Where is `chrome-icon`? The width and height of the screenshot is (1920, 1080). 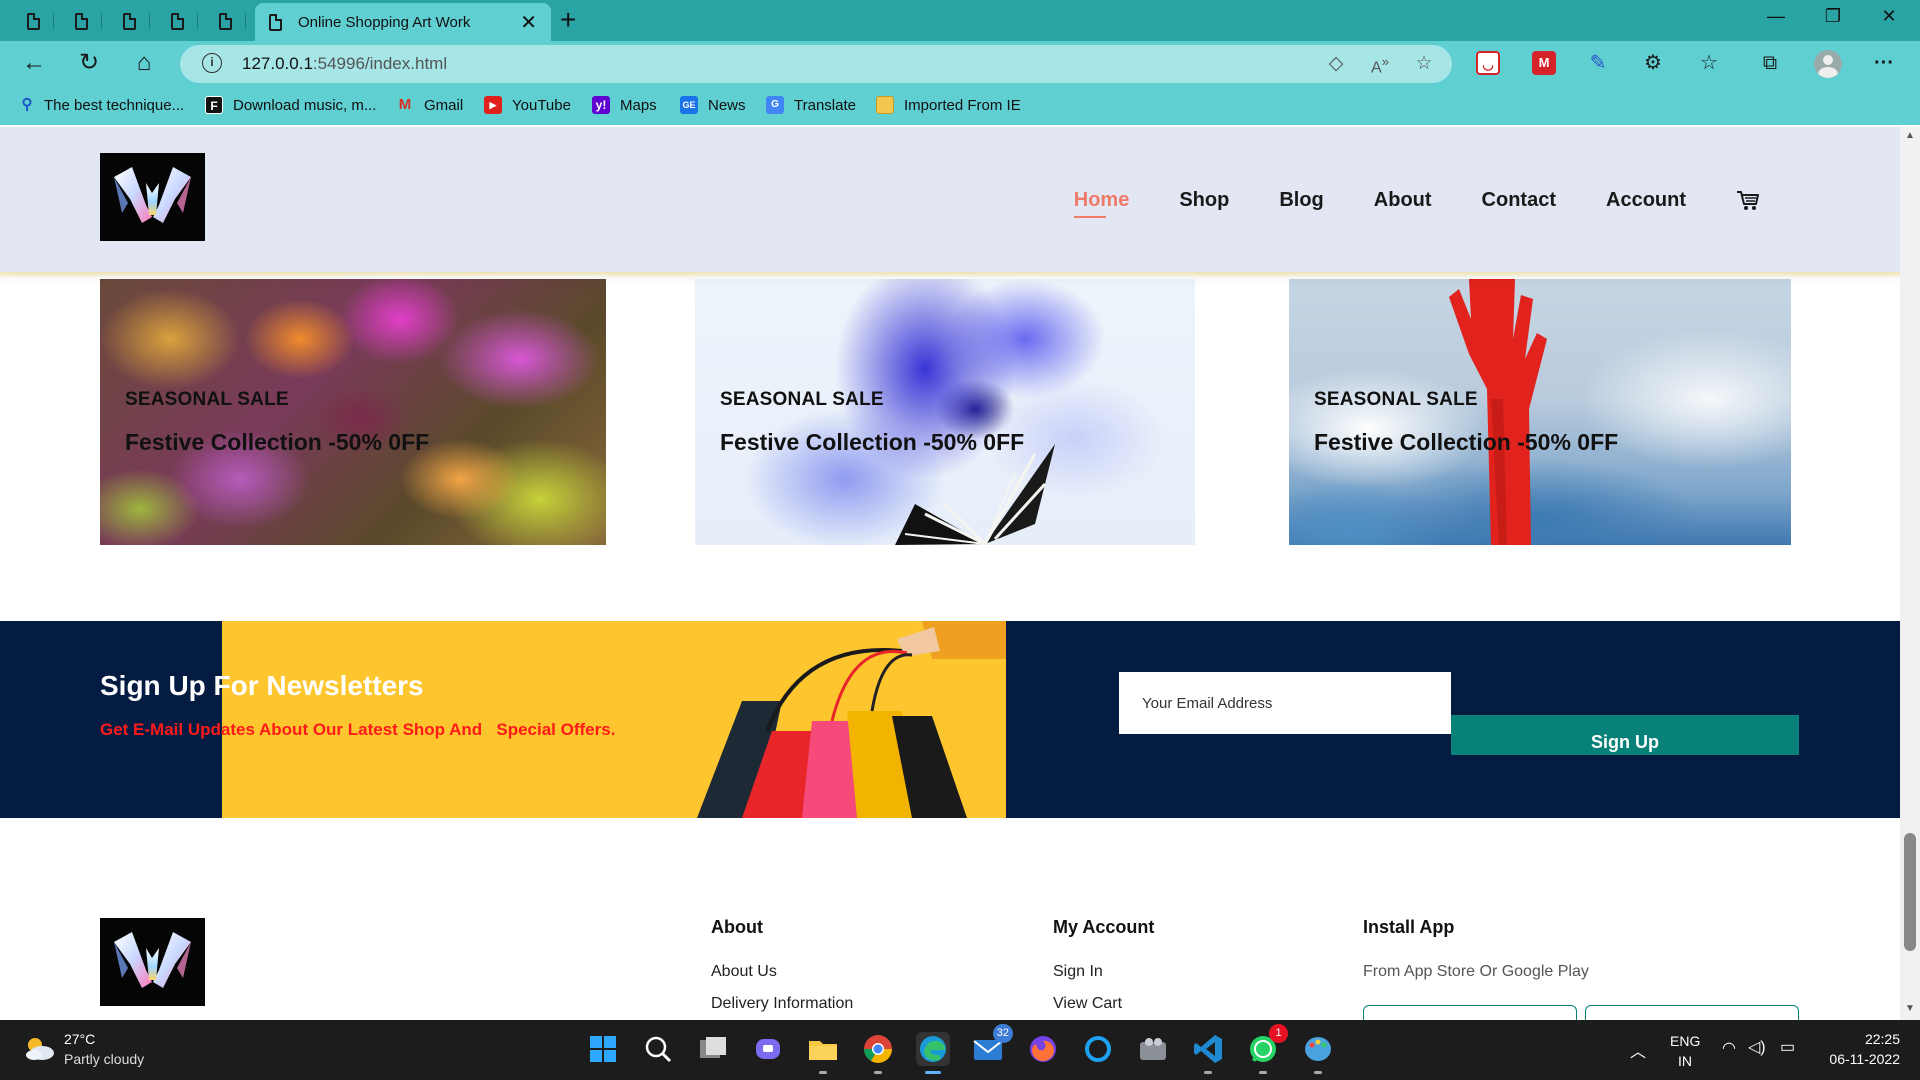
chrome-icon is located at coordinates (878, 1053).